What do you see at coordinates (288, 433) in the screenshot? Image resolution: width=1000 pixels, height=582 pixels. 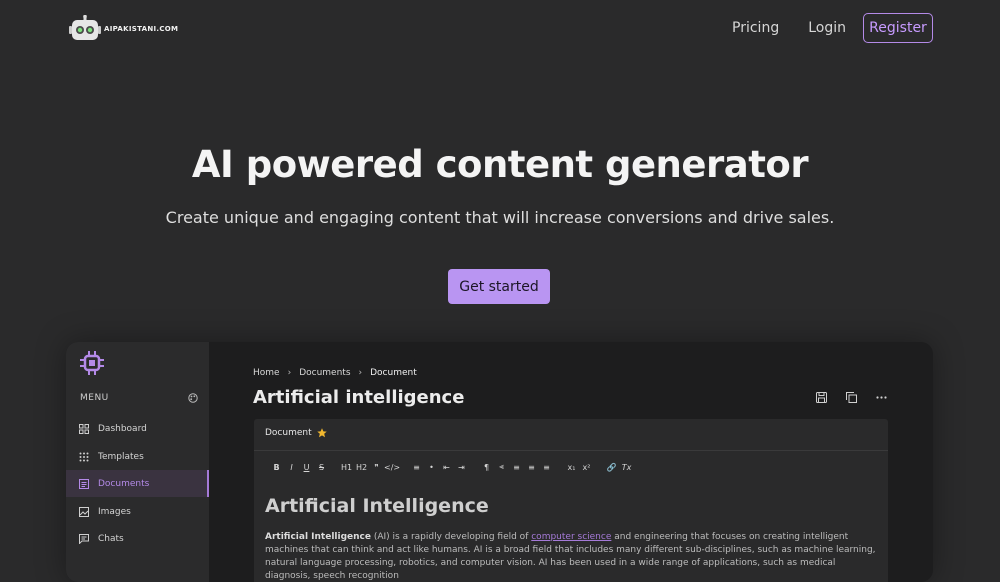 I see `editor-tab-label: Document` at bounding box center [288, 433].